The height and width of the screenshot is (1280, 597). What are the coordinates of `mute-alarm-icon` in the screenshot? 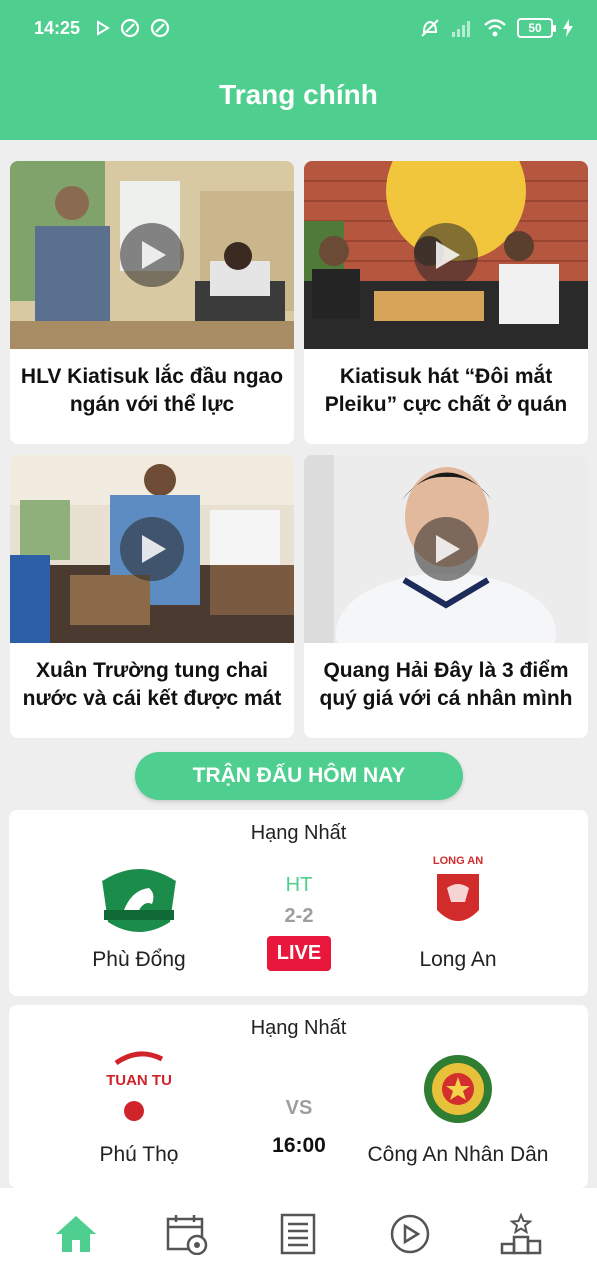 It's located at (430, 28).